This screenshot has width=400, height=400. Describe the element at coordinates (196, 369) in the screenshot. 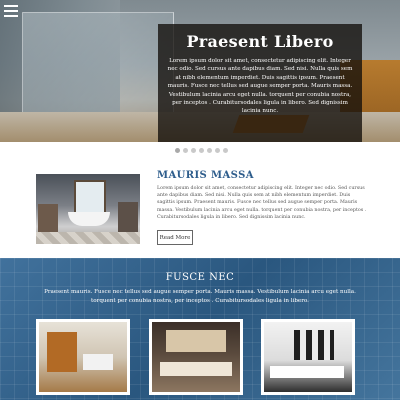

I see `vanity` at that location.